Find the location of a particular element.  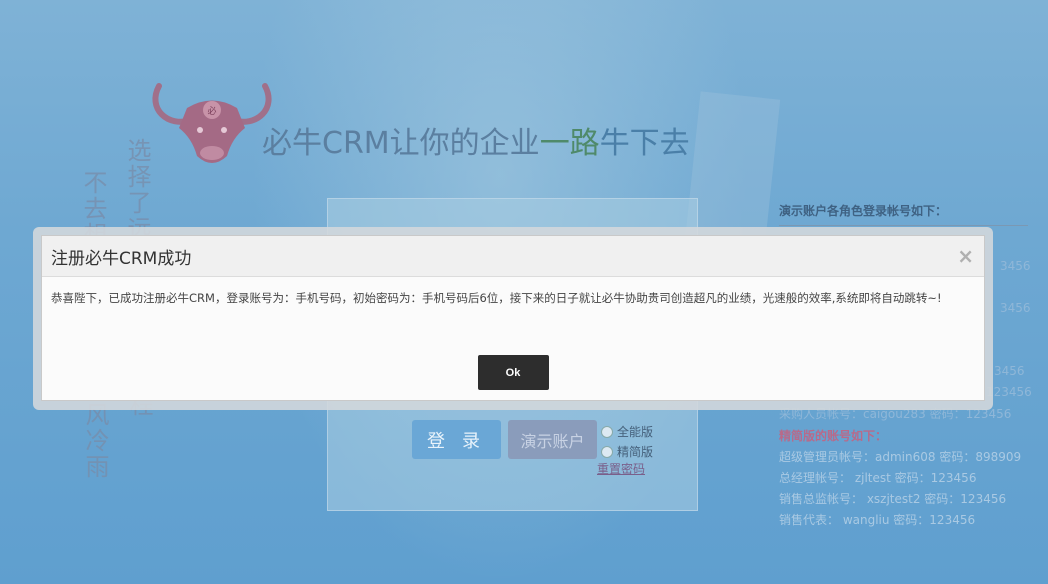

modal-title: 注册必牛CRM成功 is located at coordinates (121, 258).